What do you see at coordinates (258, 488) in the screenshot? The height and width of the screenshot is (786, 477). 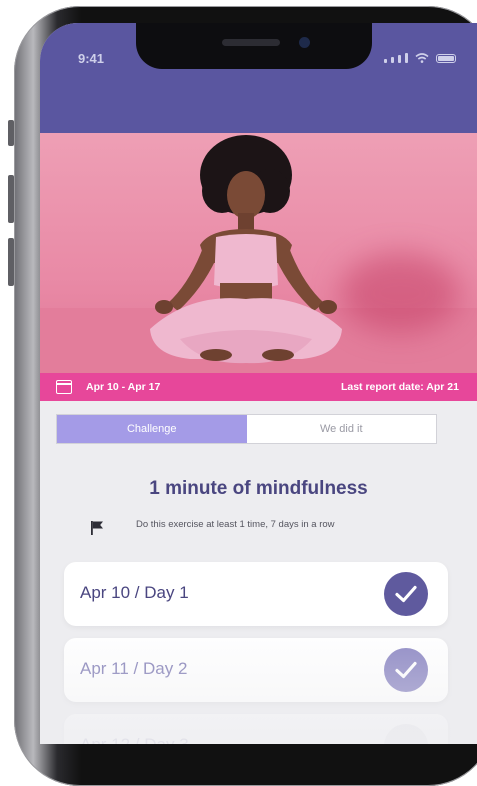 I see `challenge-title: 1 minute of mindfulness` at bounding box center [258, 488].